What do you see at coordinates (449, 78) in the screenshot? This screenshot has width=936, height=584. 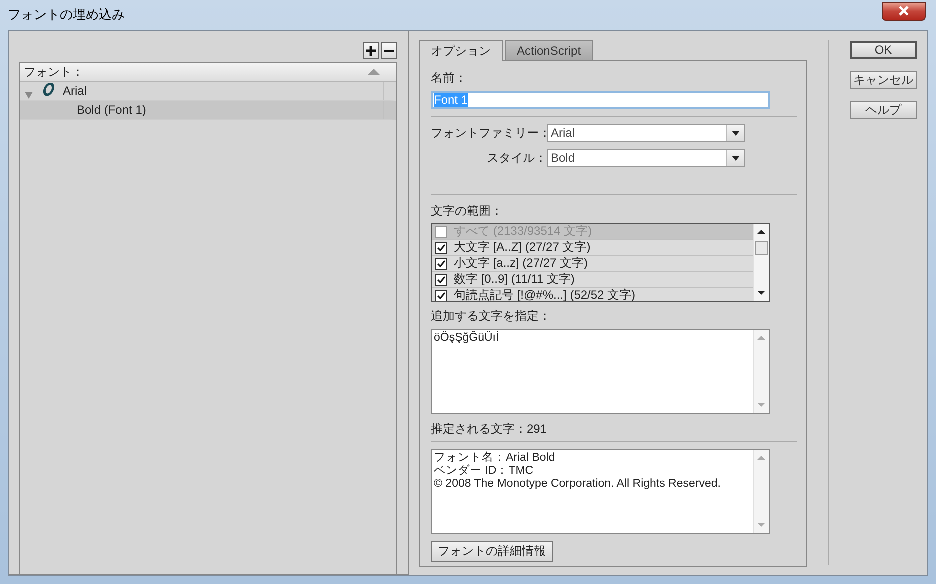 I see `name-label: 名前：` at bounding box center [449, 78].